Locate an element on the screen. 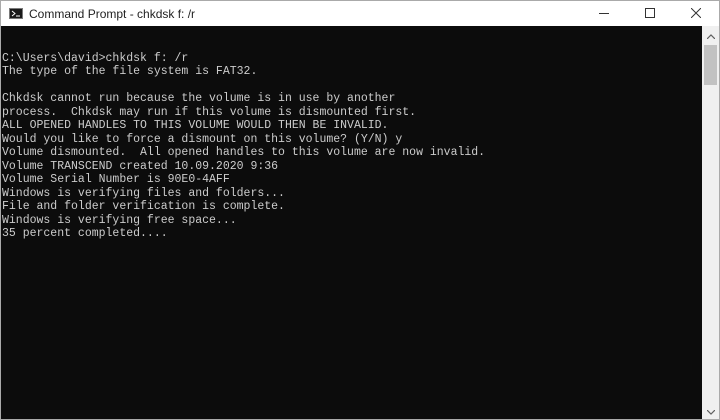 The width and height of the screenshot is (720, 420). close-icon is located at coordinates (696, 14).